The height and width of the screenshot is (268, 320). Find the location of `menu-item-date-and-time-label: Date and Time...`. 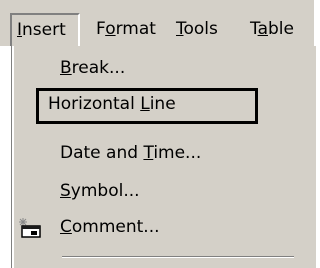

menu-item-date-and-time-label: Date and Time... is located at coordinates (131, 153).